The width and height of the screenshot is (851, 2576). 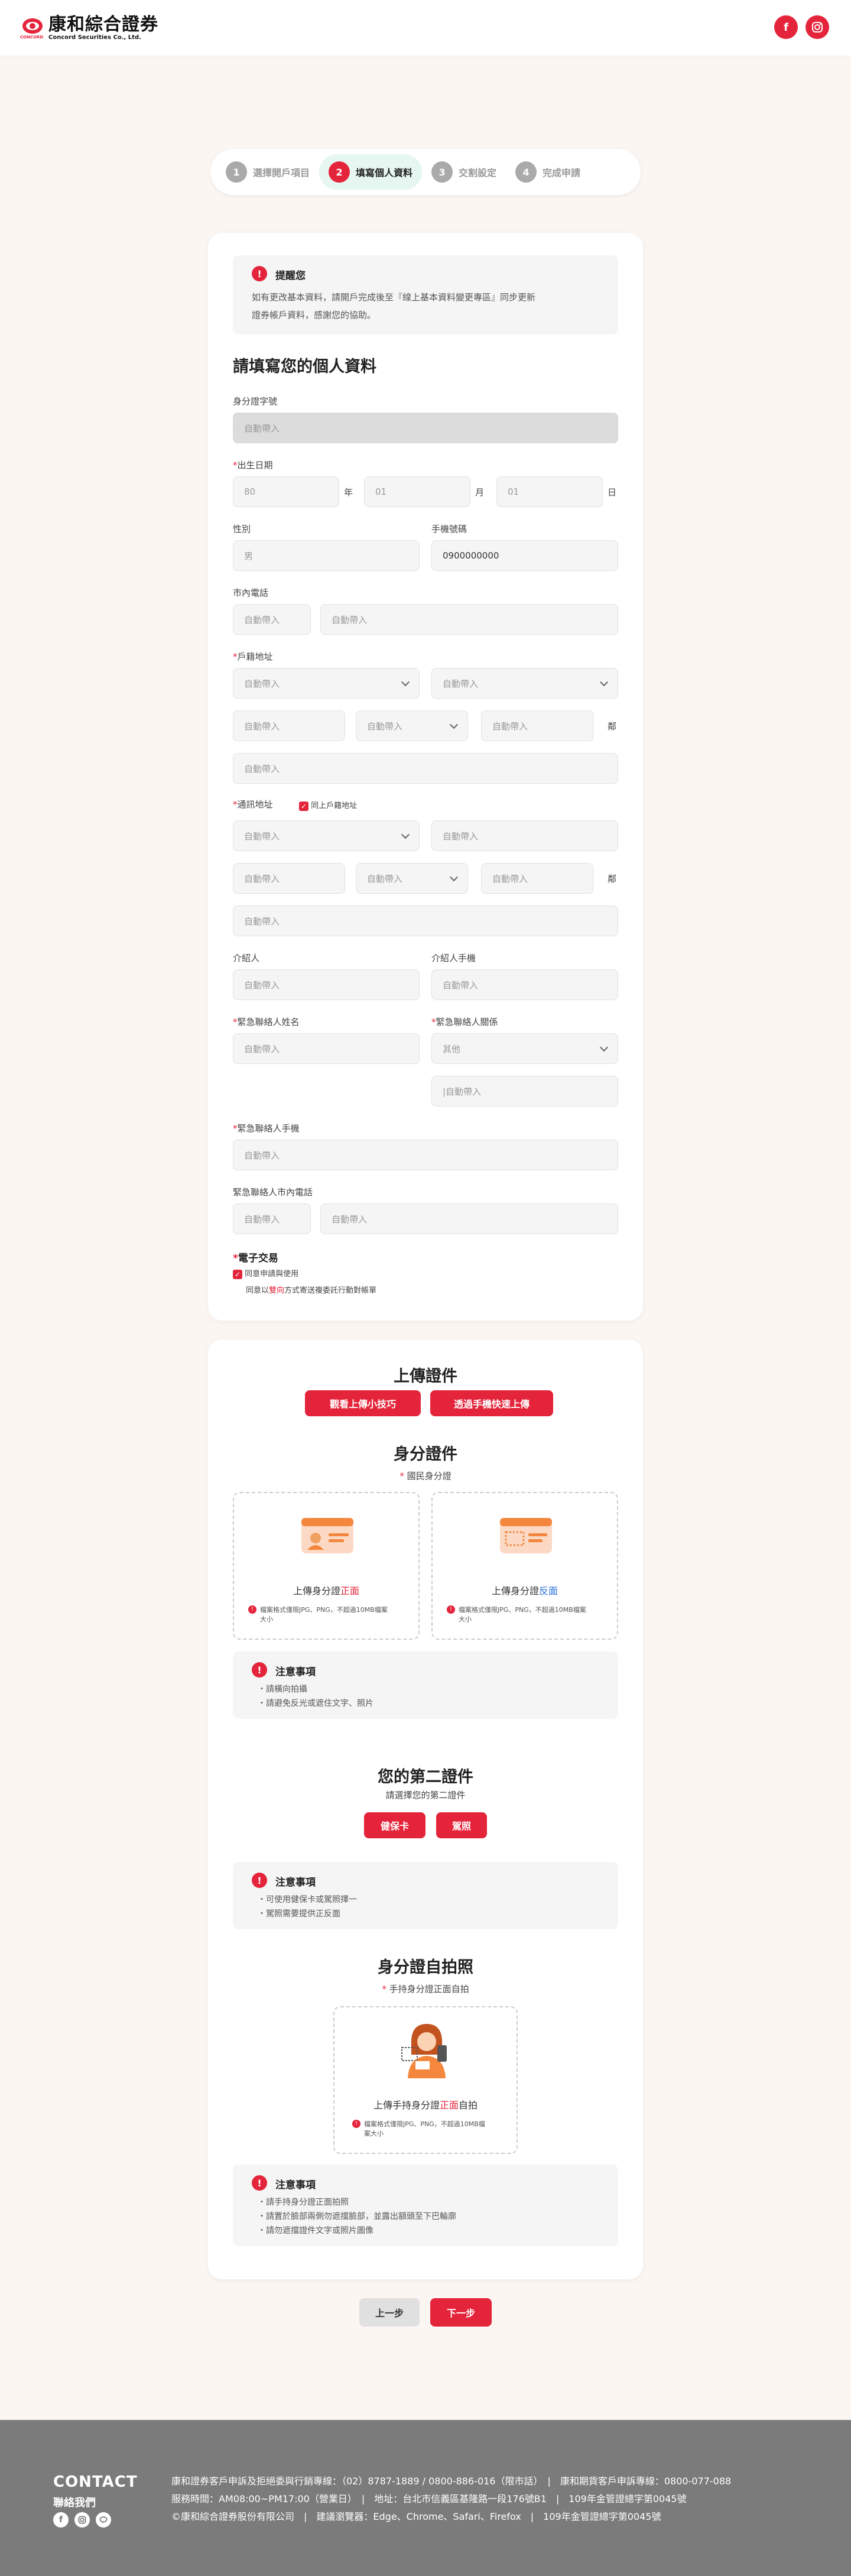 I want to click on selfie-person-icon, so click(x=424, y=2051).